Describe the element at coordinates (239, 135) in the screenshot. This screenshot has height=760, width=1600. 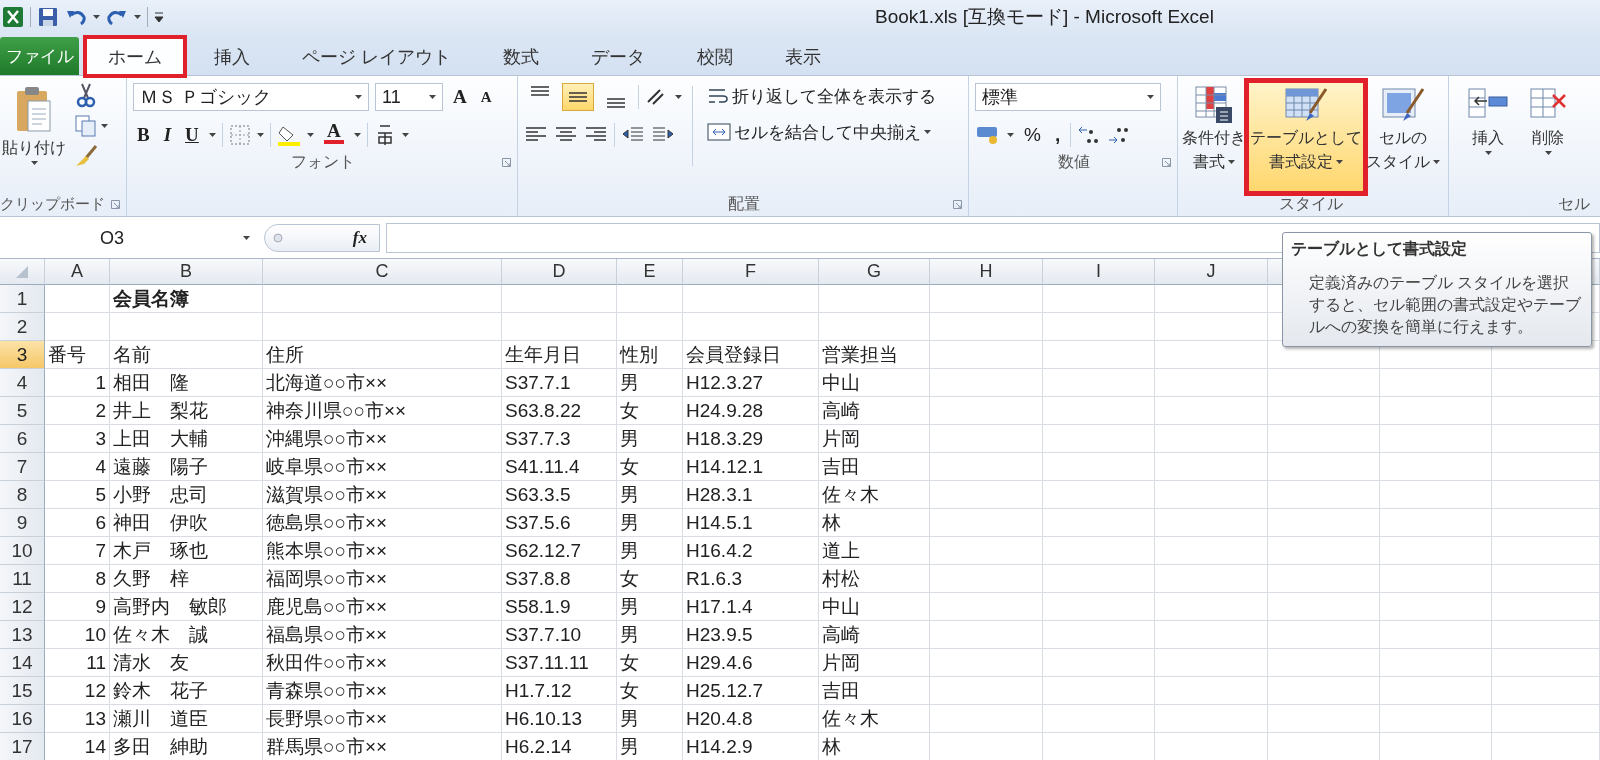
I see `border-icon` at that location.